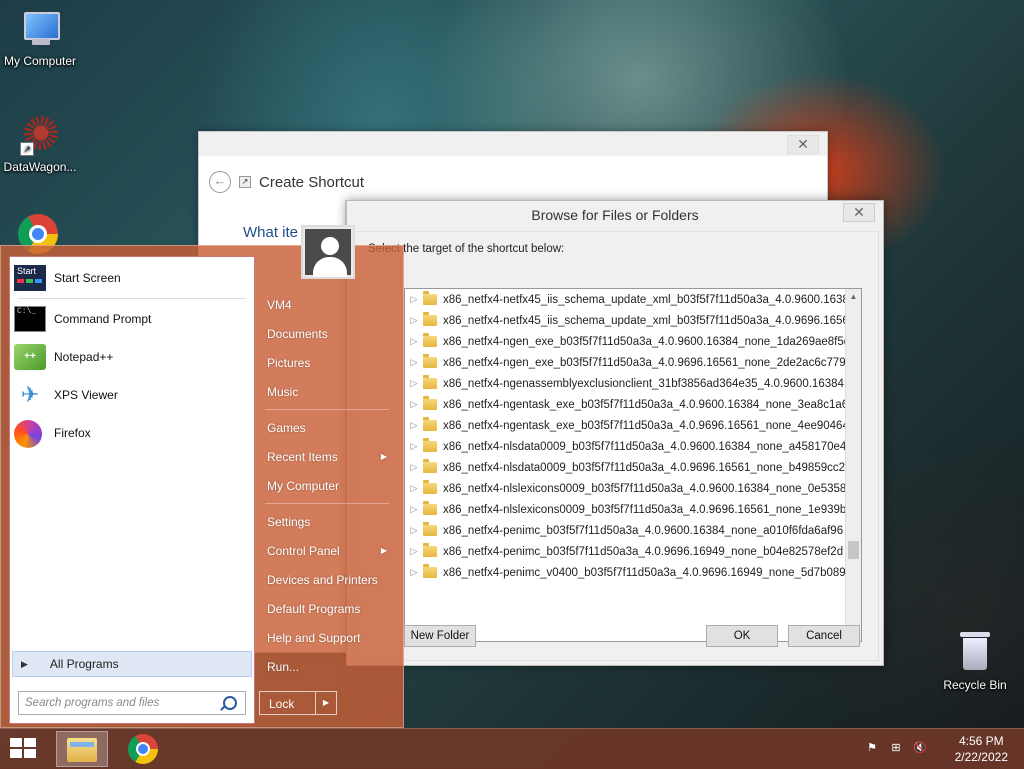 This screenshot has height=769, width=1024. Describe the element at coordinates (383, 456) in the screenshot. I see `submenu-arrow-icon: ▶` at that location.